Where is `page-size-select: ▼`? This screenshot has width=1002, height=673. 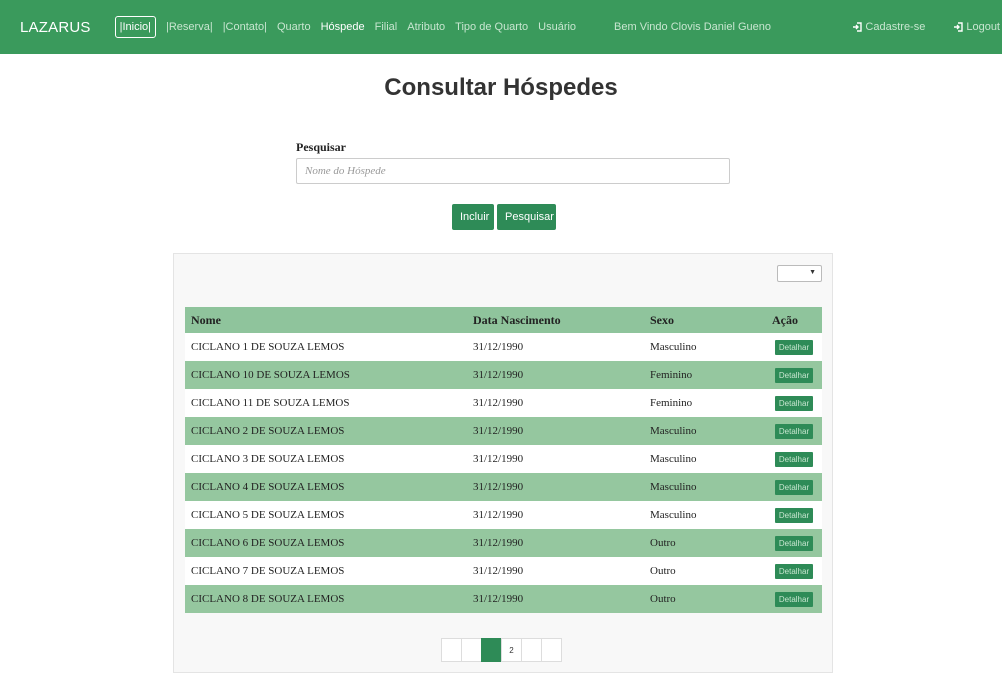
page-size-select: ▼ is located at coordinates (799, 273).